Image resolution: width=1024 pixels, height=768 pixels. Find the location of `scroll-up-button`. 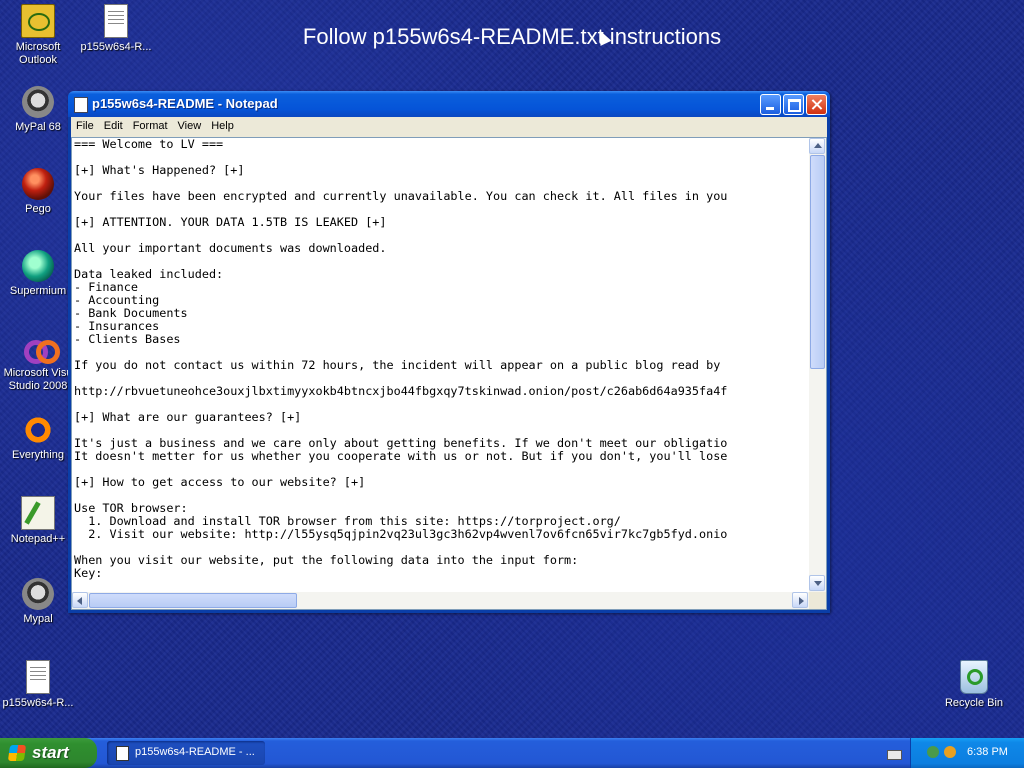

scroll-up-button is located at coordinates (817, 146).